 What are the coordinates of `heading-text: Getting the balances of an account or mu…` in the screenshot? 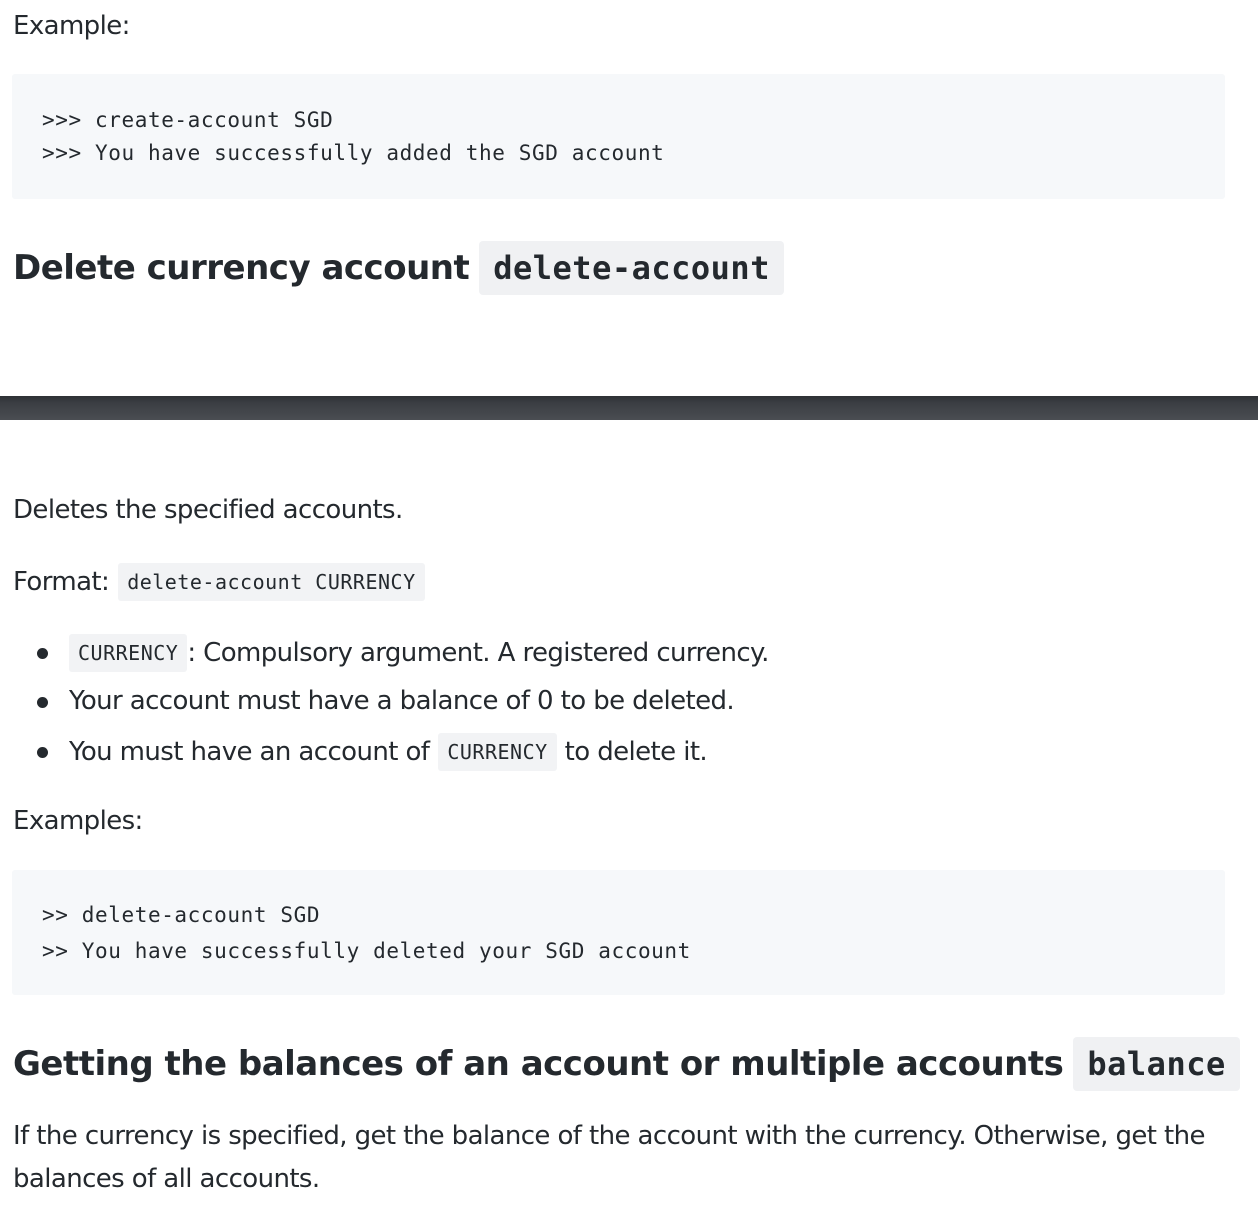 It's located at (538, 1064).